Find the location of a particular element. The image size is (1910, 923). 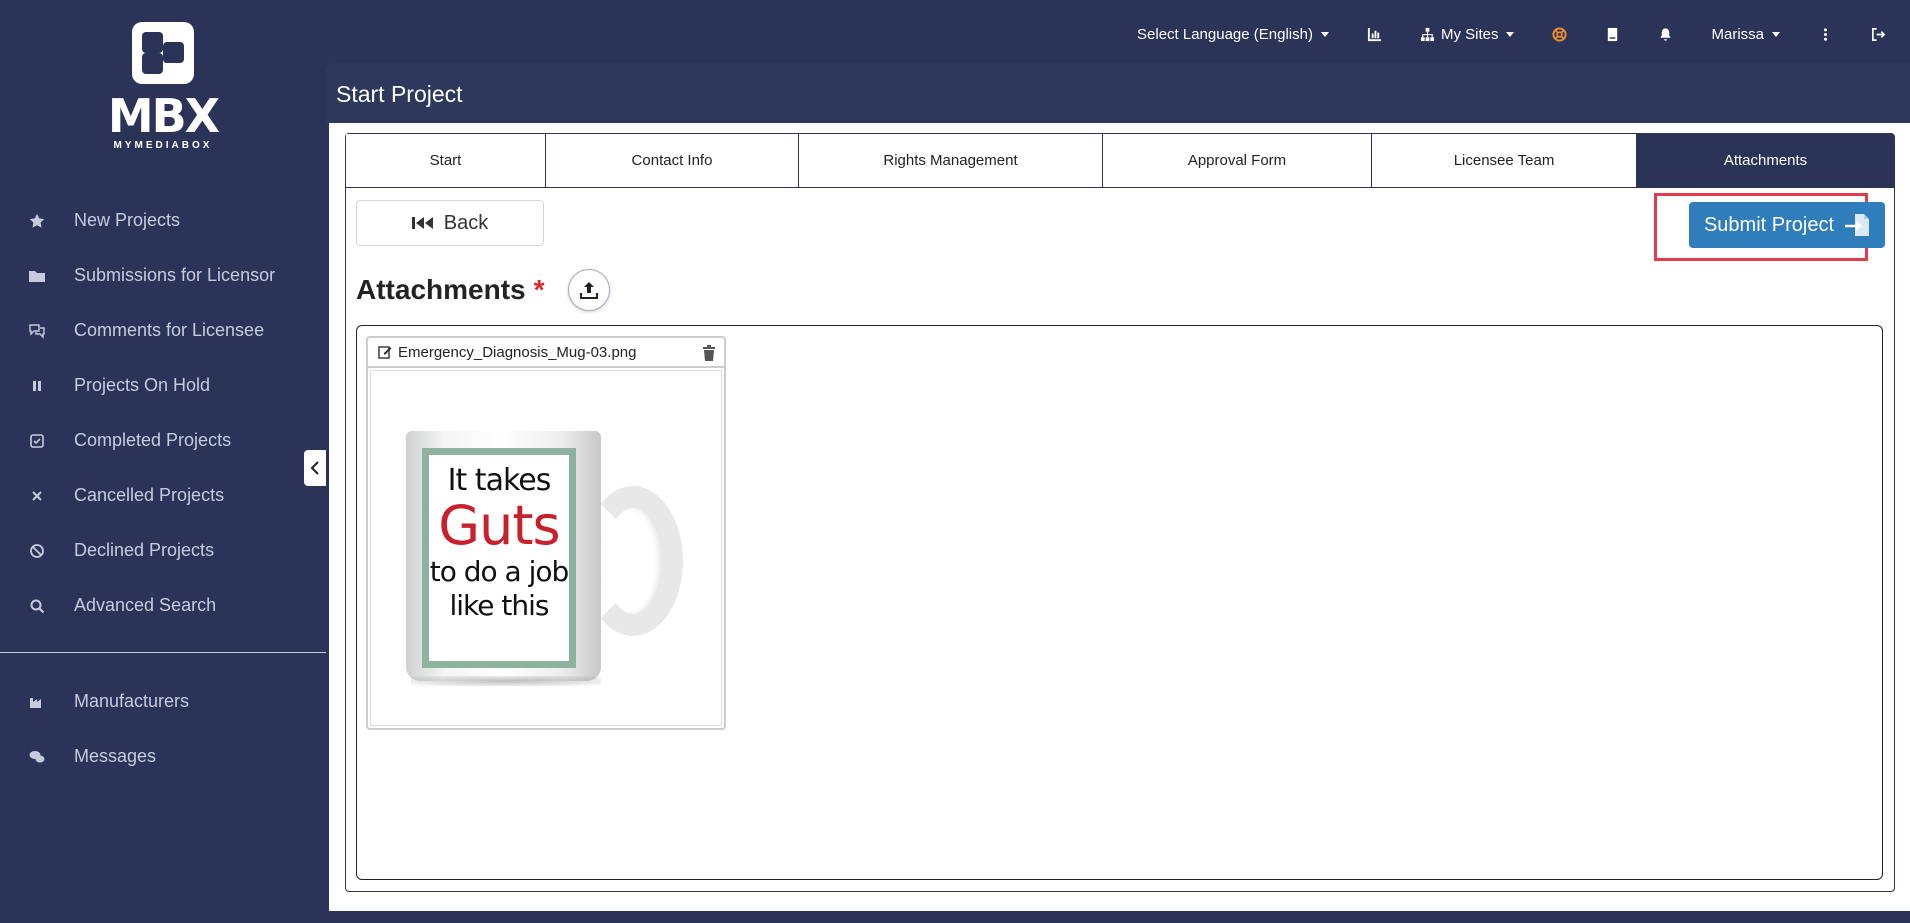

search-icon is located at coordinates (37, 606).